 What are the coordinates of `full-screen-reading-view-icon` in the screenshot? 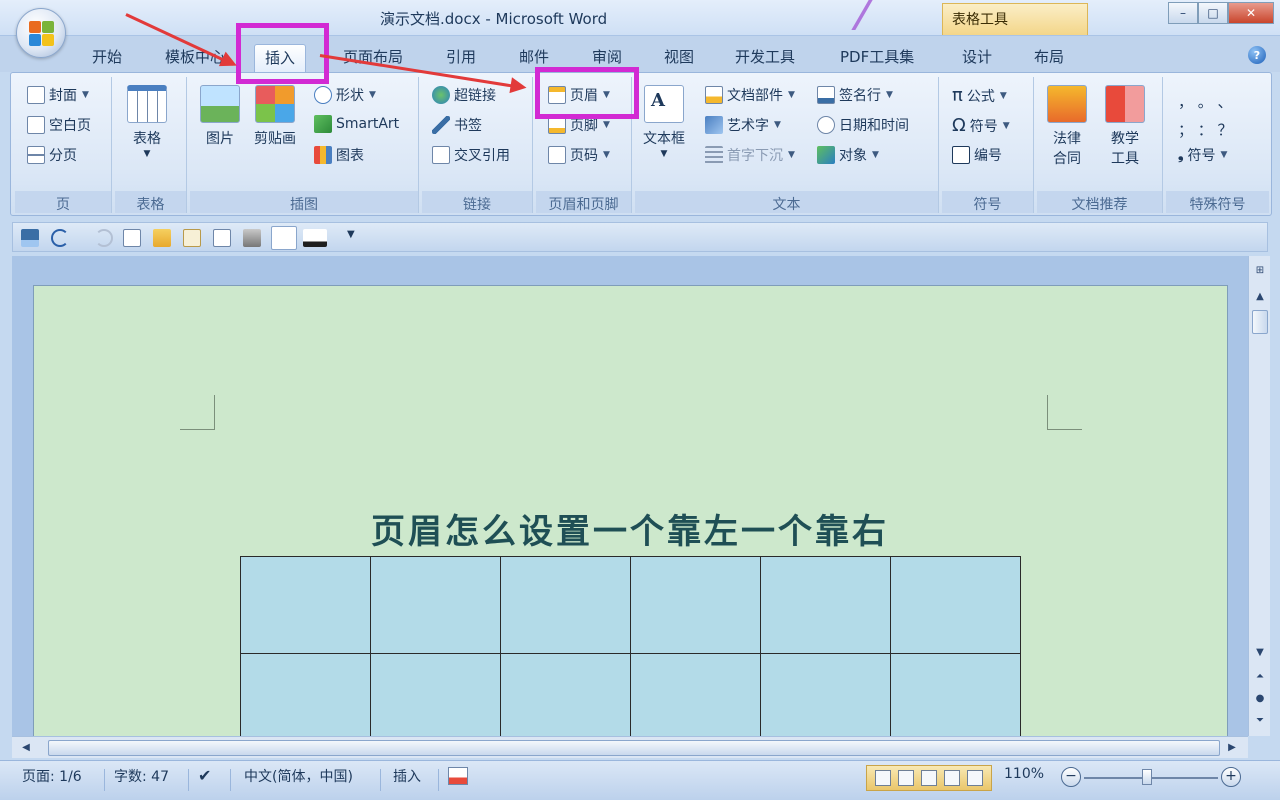 It's located at (905, 778).